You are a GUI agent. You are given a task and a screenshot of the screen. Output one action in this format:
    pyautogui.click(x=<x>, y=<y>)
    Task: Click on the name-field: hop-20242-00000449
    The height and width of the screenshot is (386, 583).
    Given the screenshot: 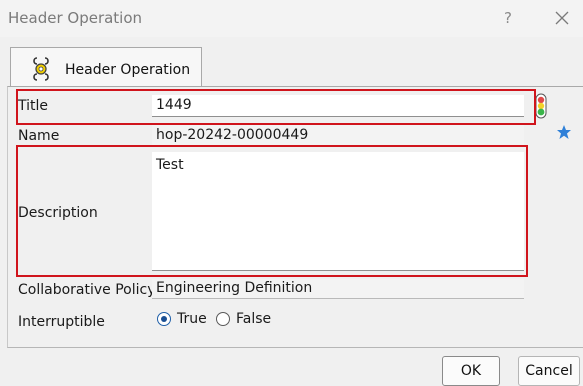 What is the action you would take?
    pyautogui.click(x=338, y=136)
    